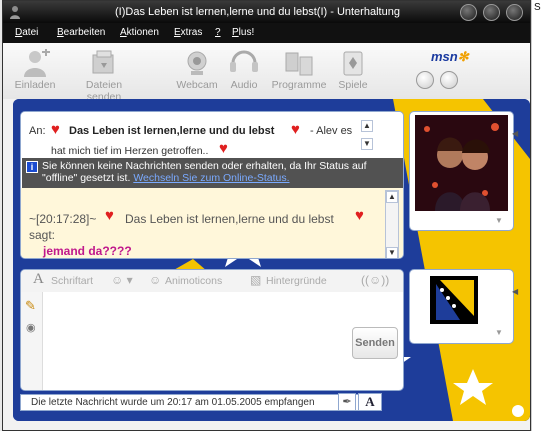 The width and height of the screenshot is (549, 431). I want to click on message-sender: Das Leben ist lernen,lerne und du lebst, so click(229, 219).